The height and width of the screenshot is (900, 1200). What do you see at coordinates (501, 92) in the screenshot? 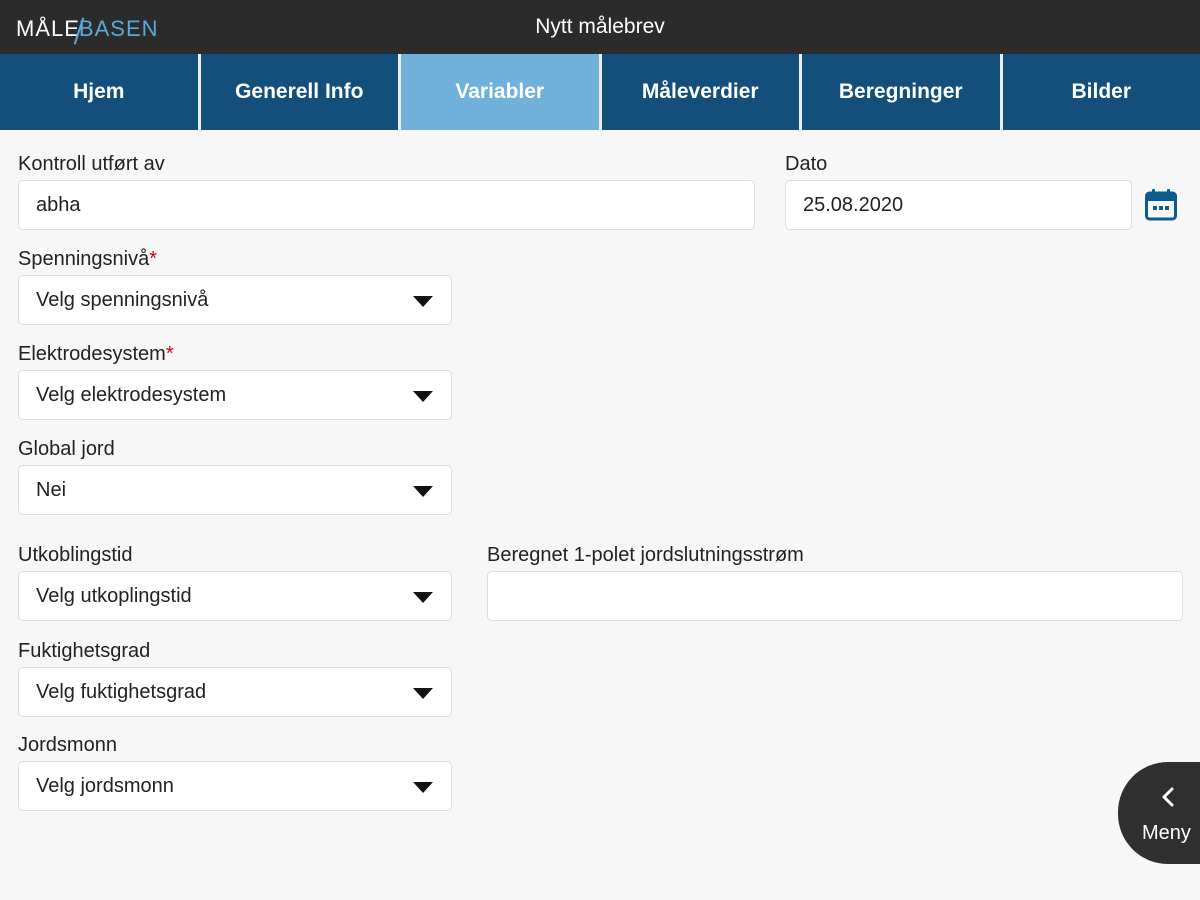
I see `tab-variabler: Variabler` at bounding box center [501, 92].